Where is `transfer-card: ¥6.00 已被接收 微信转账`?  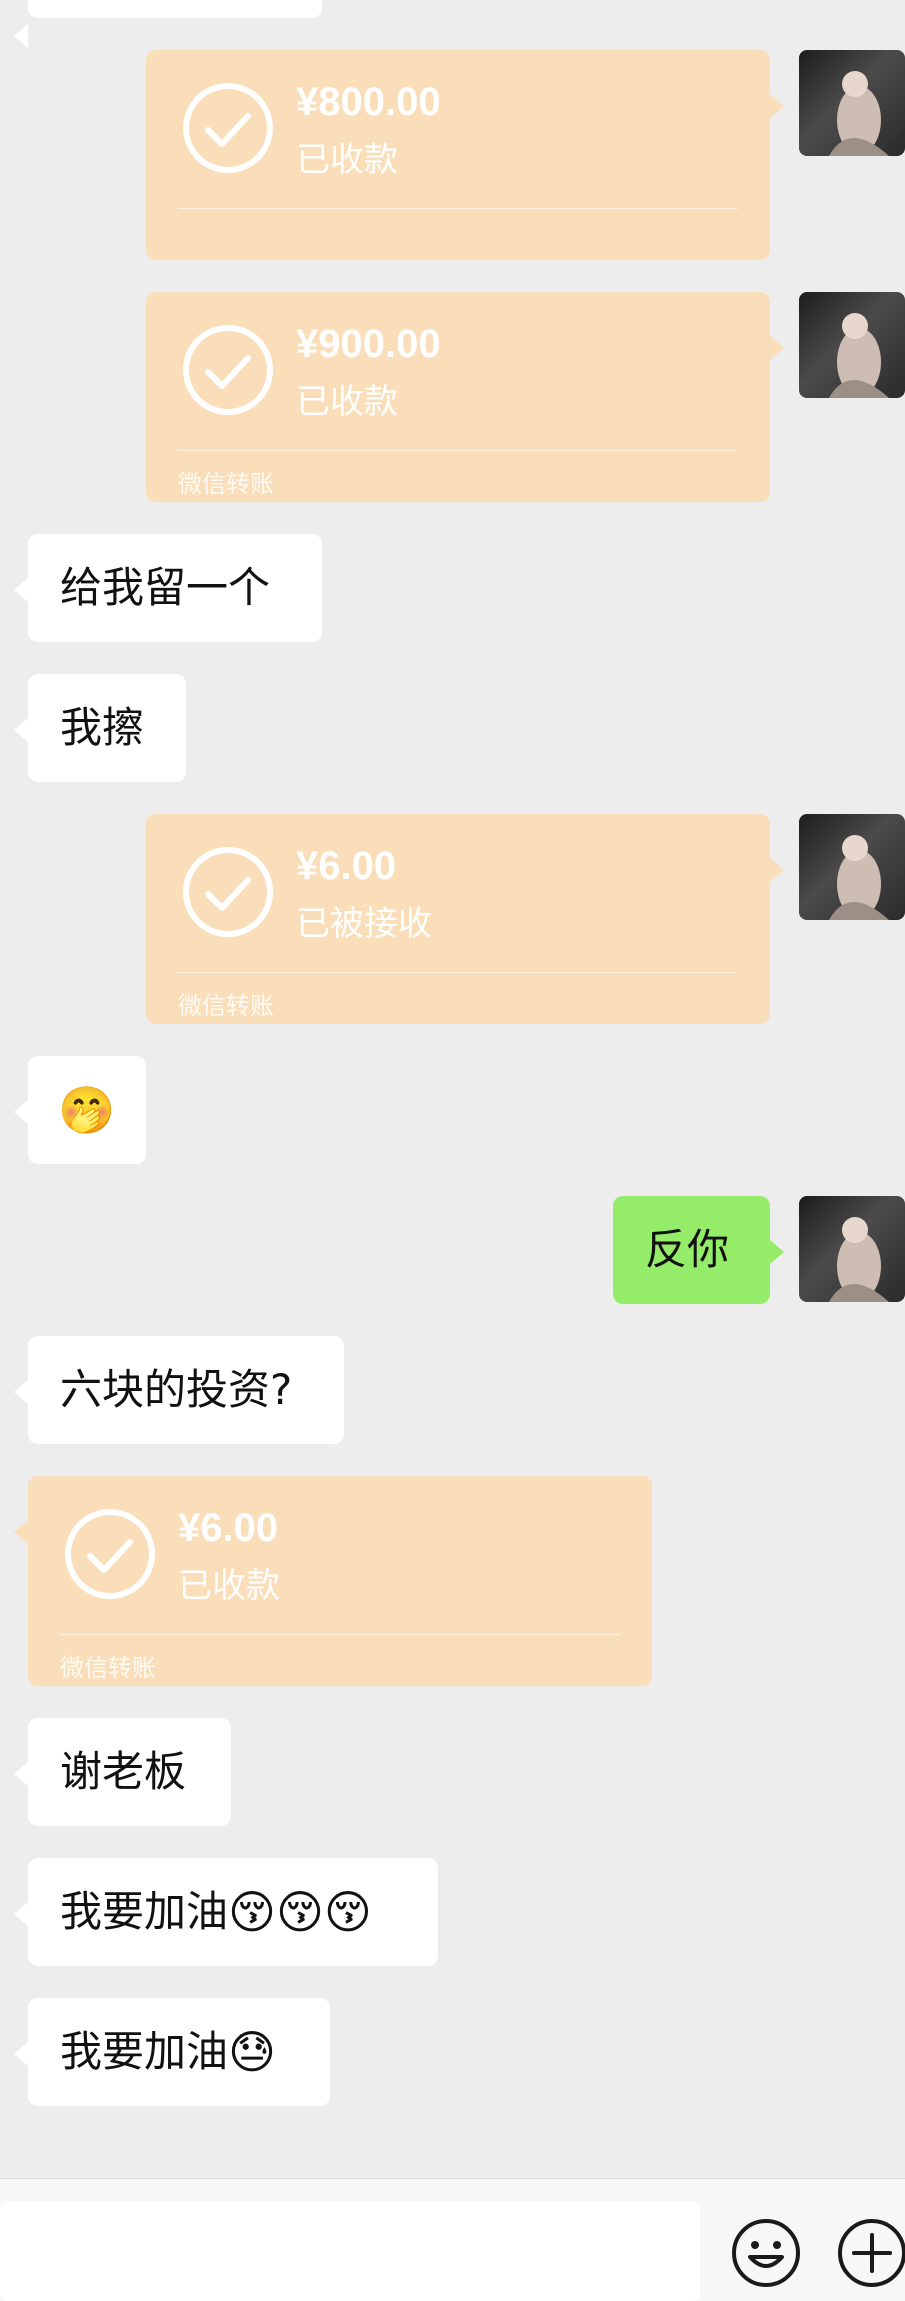 transfer-card: ¥6.00 已被接收 微信转账 is located at coordinates (465, 919).